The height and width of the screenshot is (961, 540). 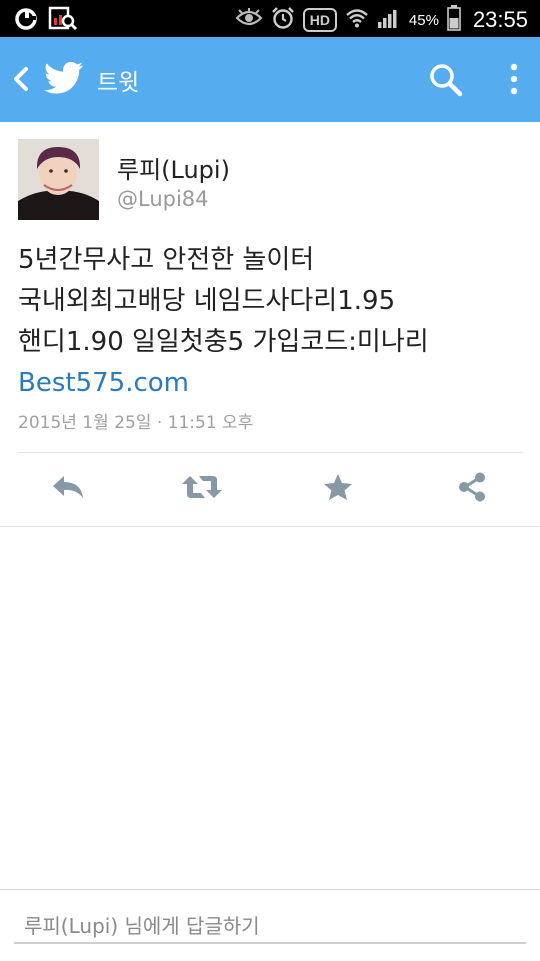 I want to click on page-title: 트윗, so click(x=118, y=83).